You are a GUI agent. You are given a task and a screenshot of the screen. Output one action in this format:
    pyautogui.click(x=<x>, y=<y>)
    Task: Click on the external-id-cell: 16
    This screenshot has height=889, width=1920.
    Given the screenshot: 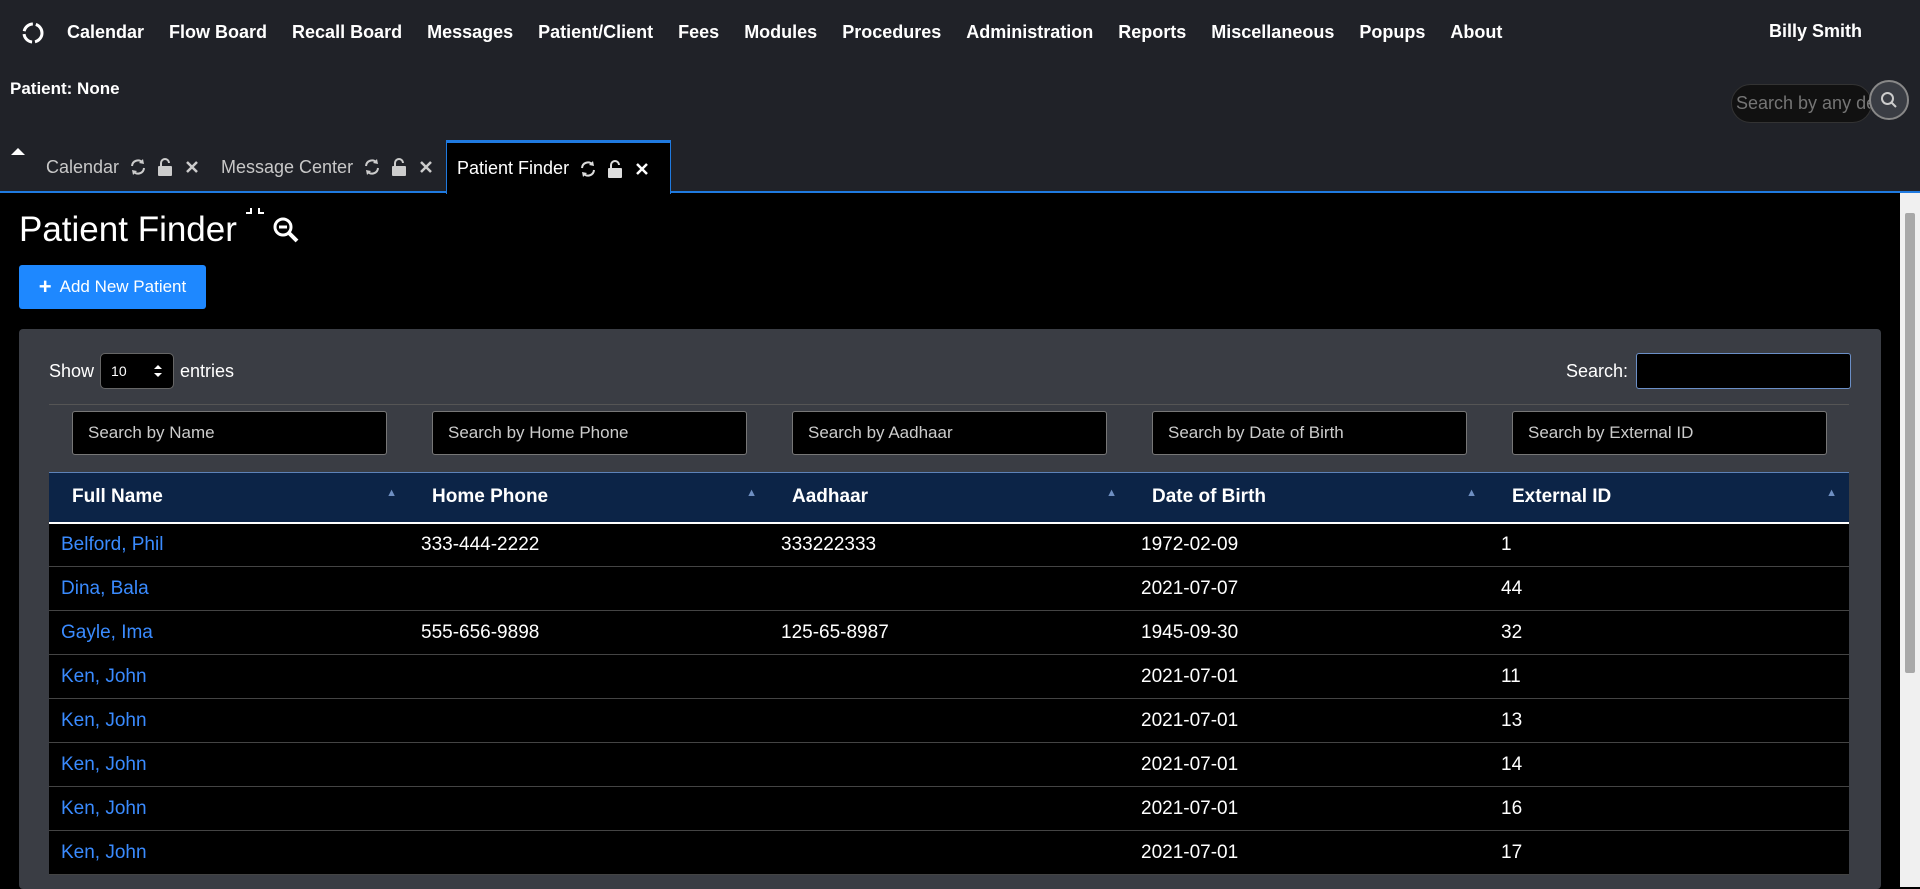 What is the action you would take?
    pyautogui.click(x=1512, y=808)
    